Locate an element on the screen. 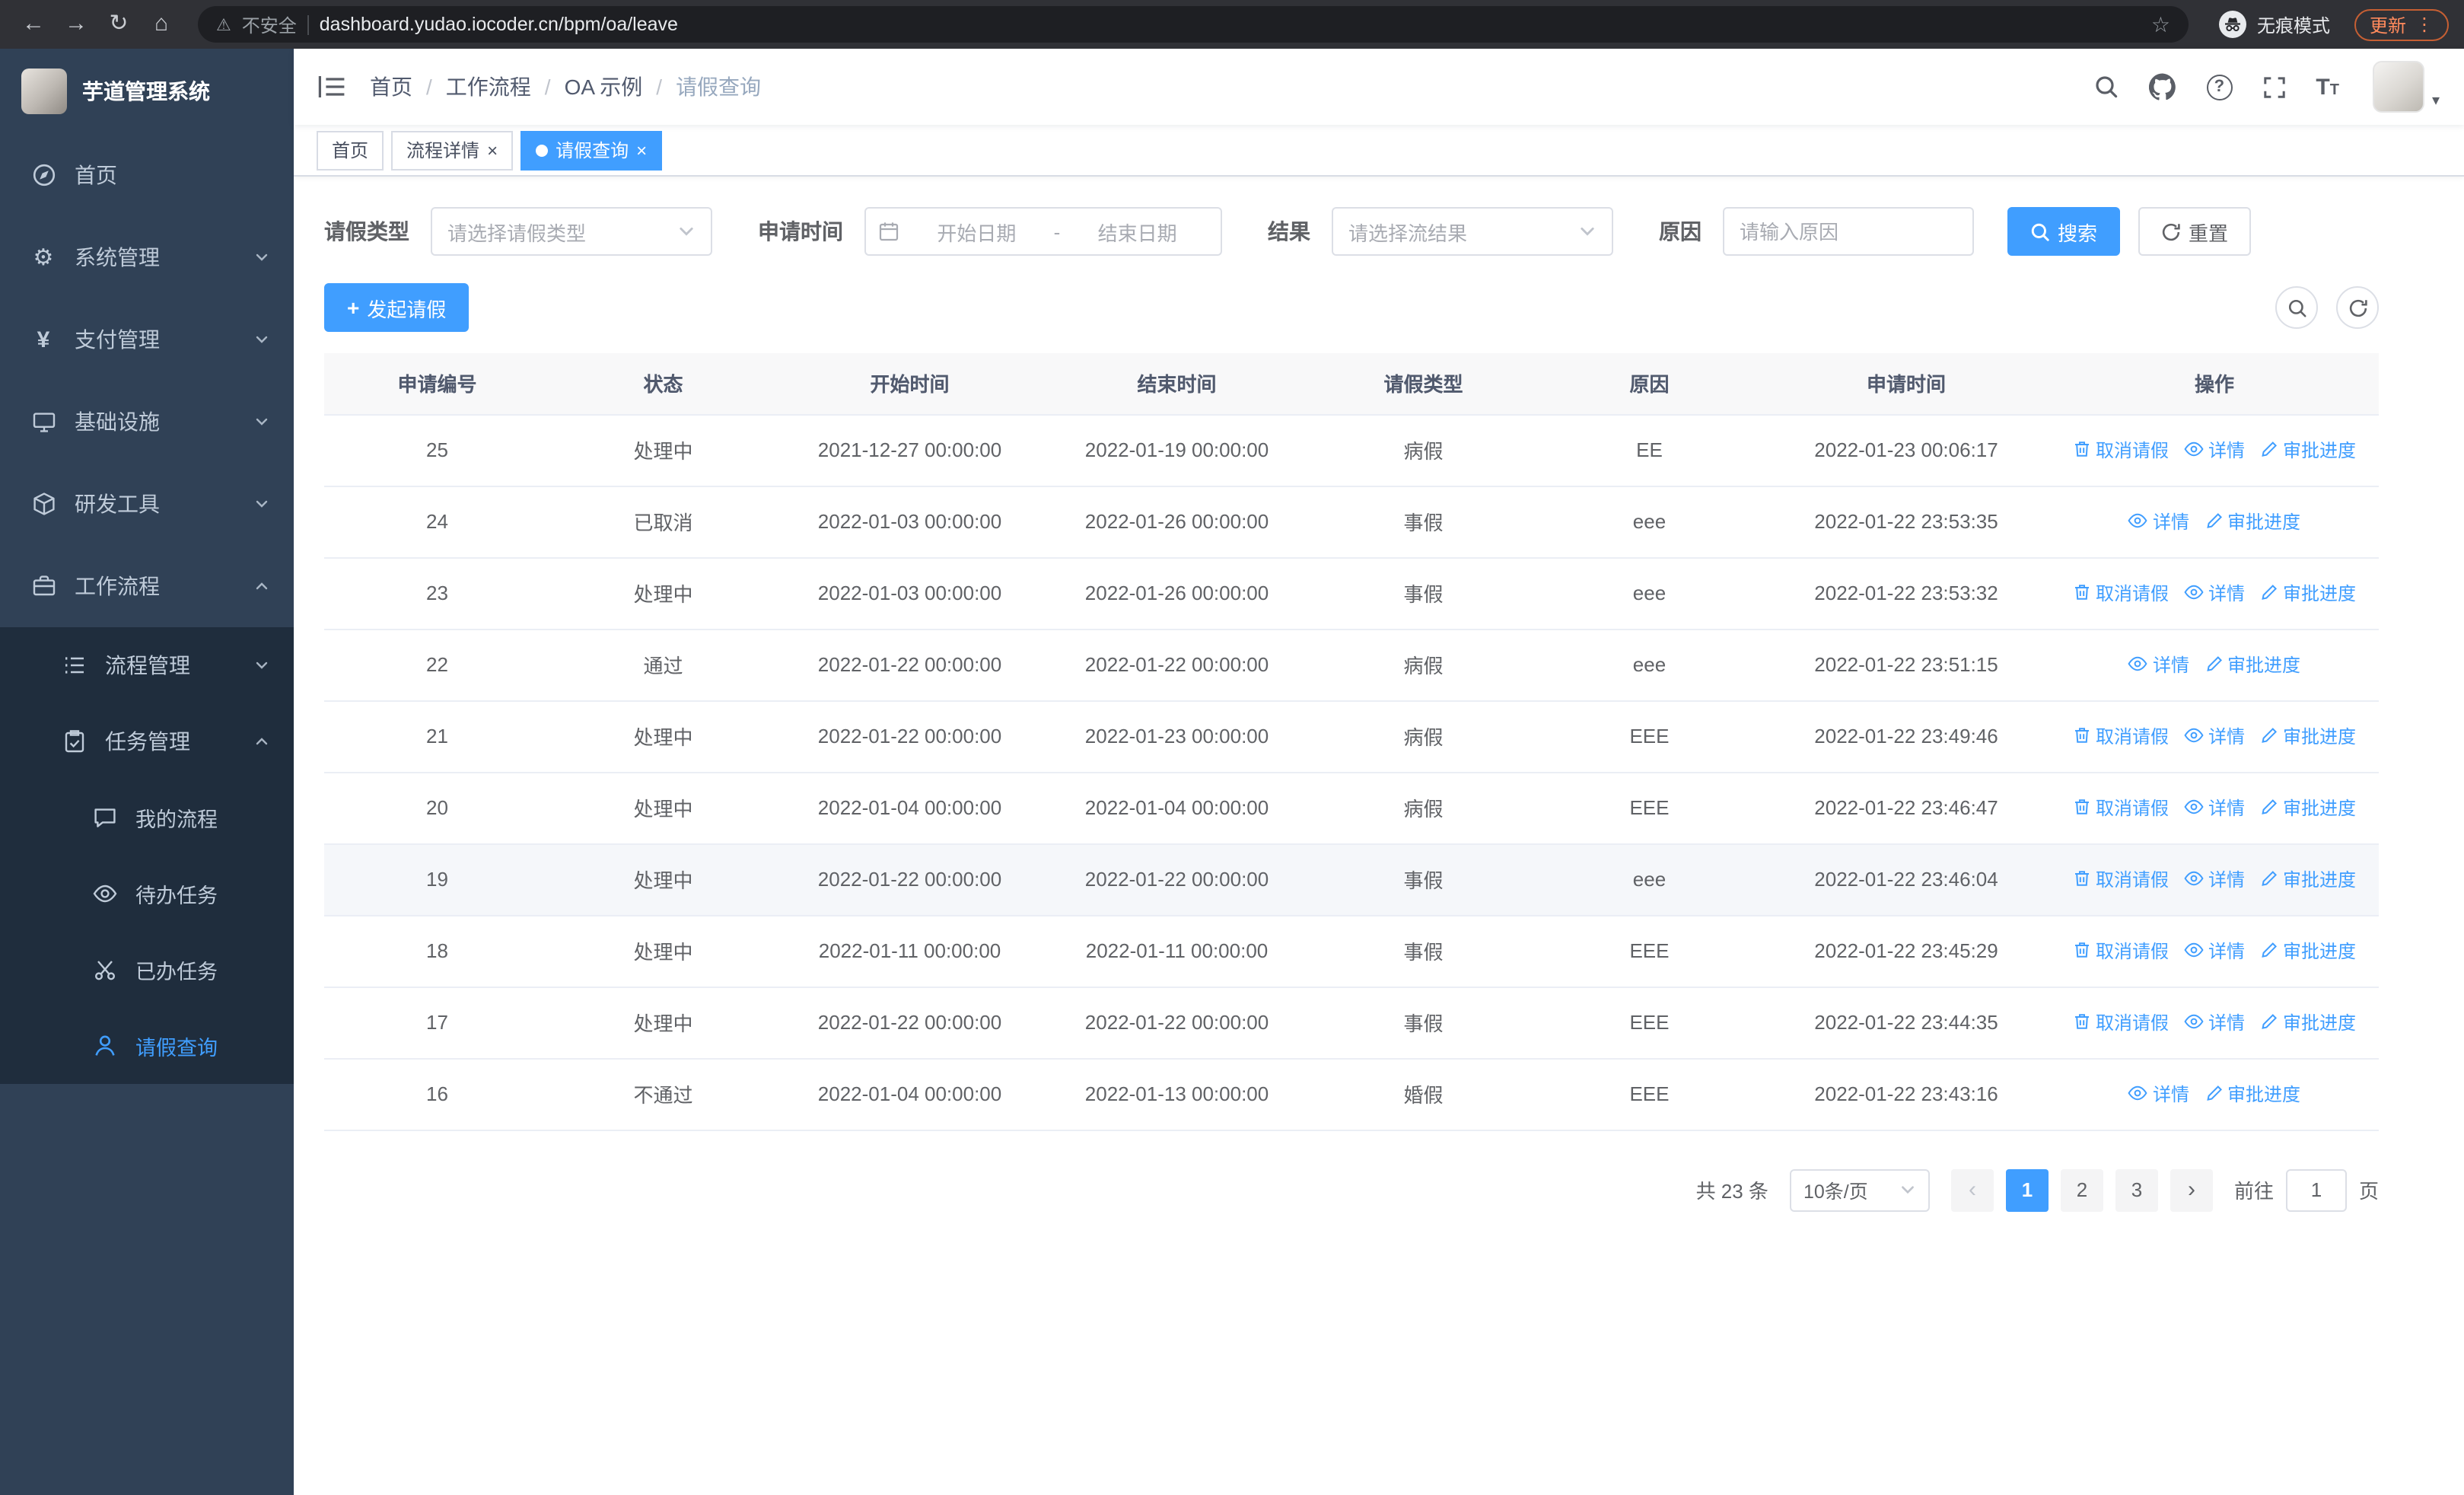 The height and width of the screenshot is (1495, 2464). fullscreen-icon is located at coordinates (2273, 87).